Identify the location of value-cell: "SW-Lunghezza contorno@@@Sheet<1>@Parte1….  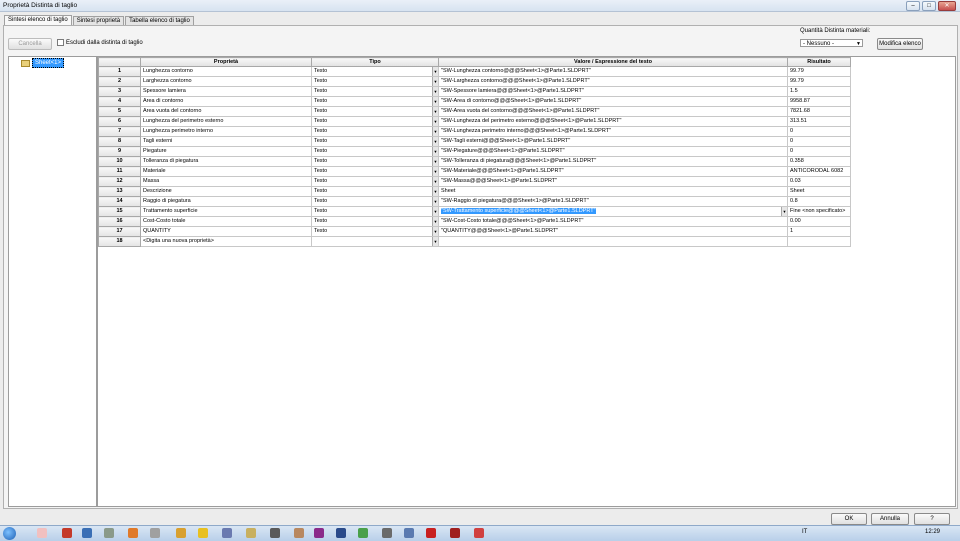
(613, 71).